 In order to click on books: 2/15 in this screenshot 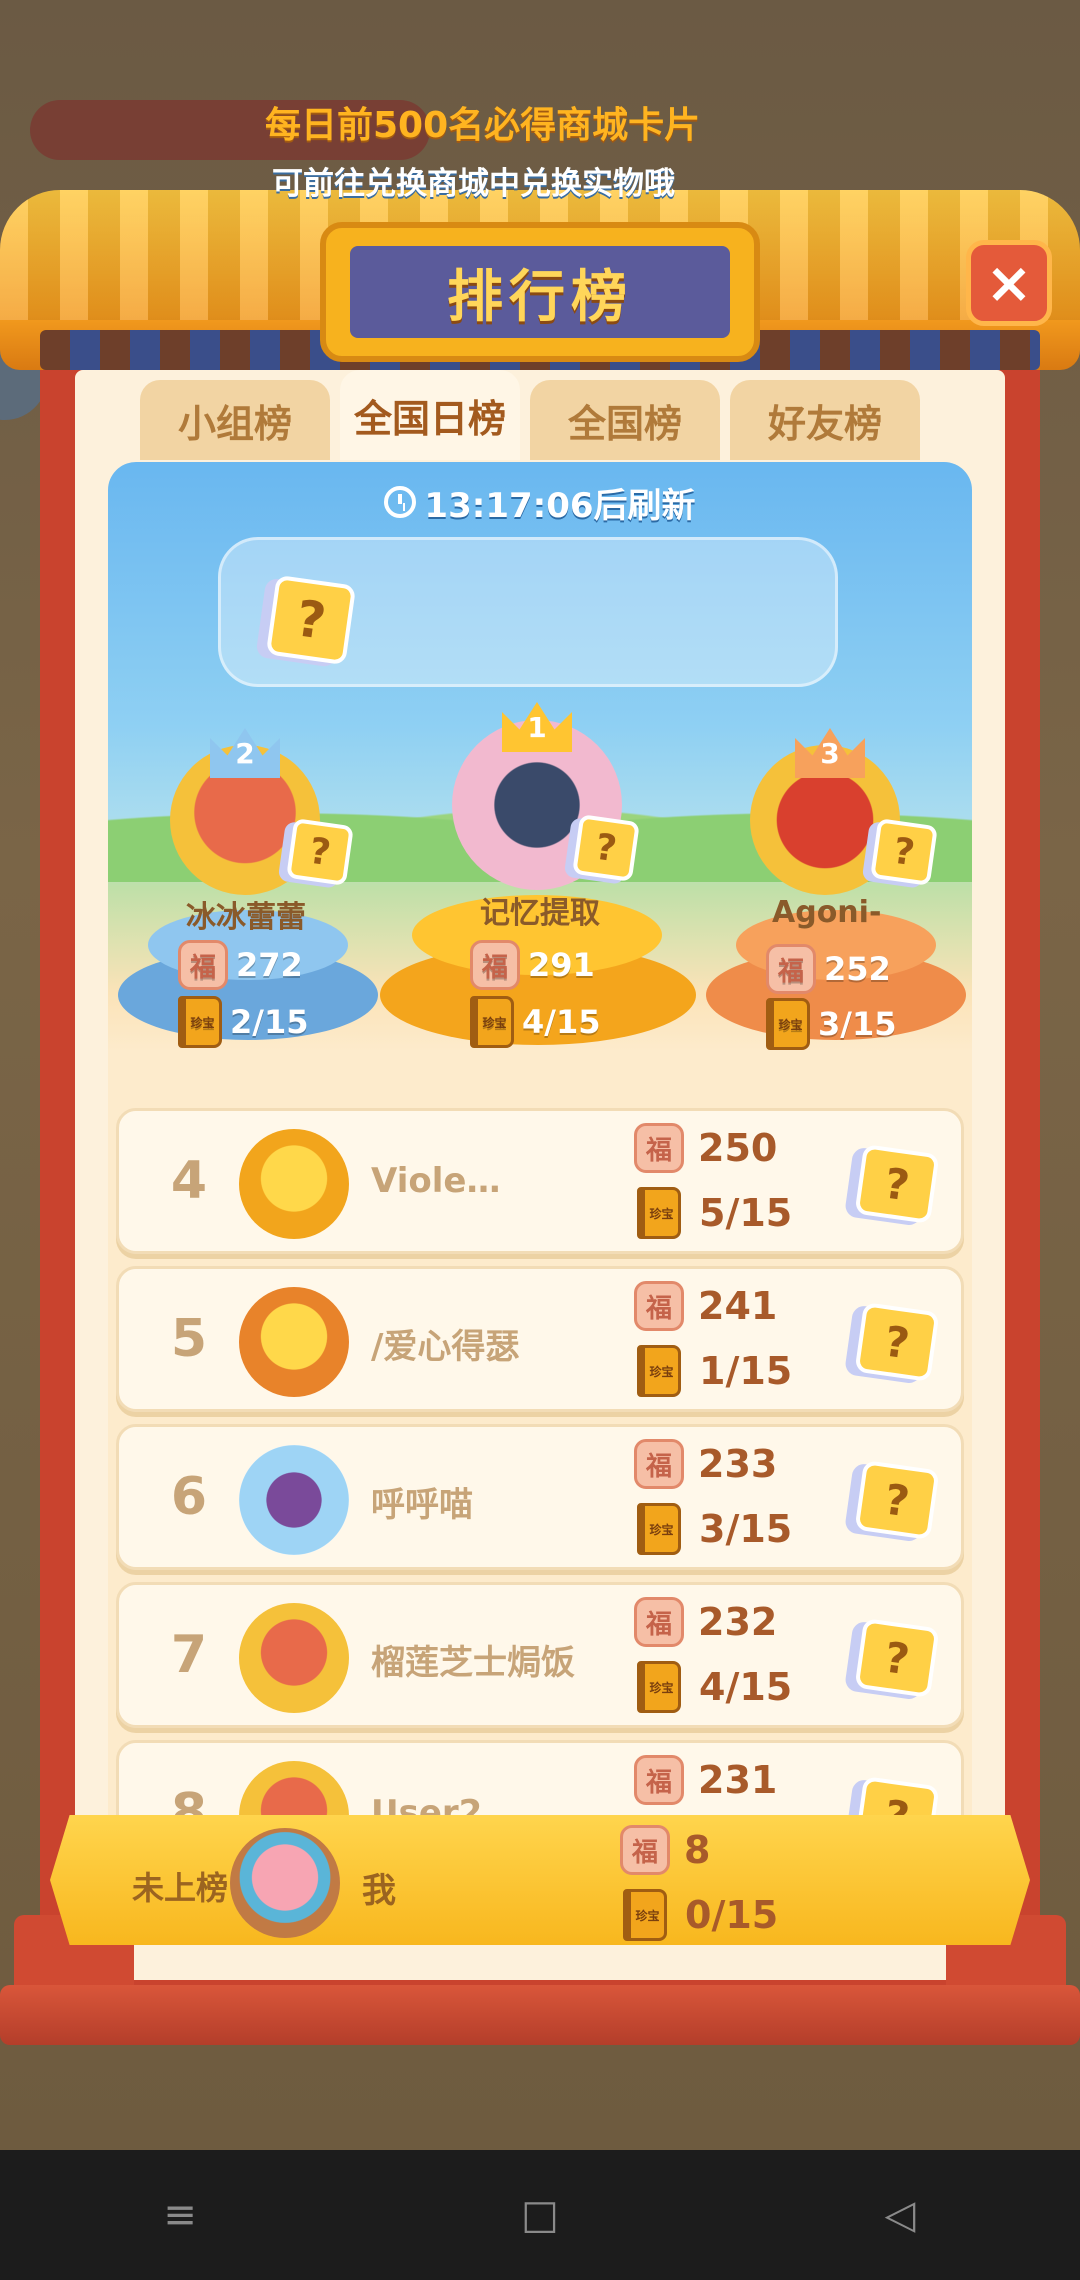, I will do `click(269, 1022)`.